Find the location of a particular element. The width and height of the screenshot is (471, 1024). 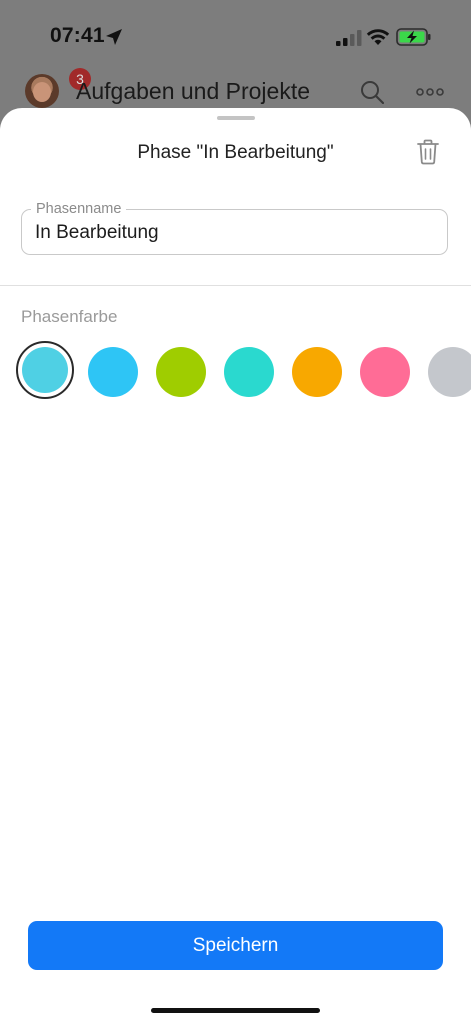

more-icon is located at coordinates (430, 92).